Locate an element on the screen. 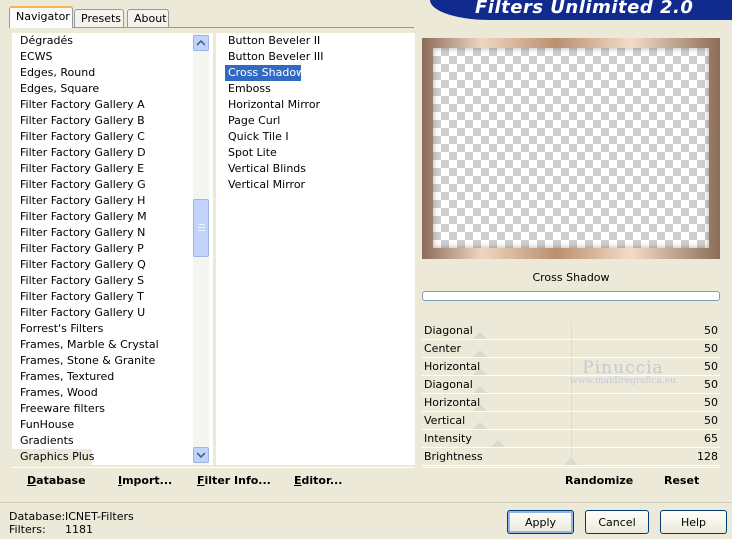 This screenshot has height=539, width=732. category-item: Filter Factory Gallery N is located at coordinates (102, 233).